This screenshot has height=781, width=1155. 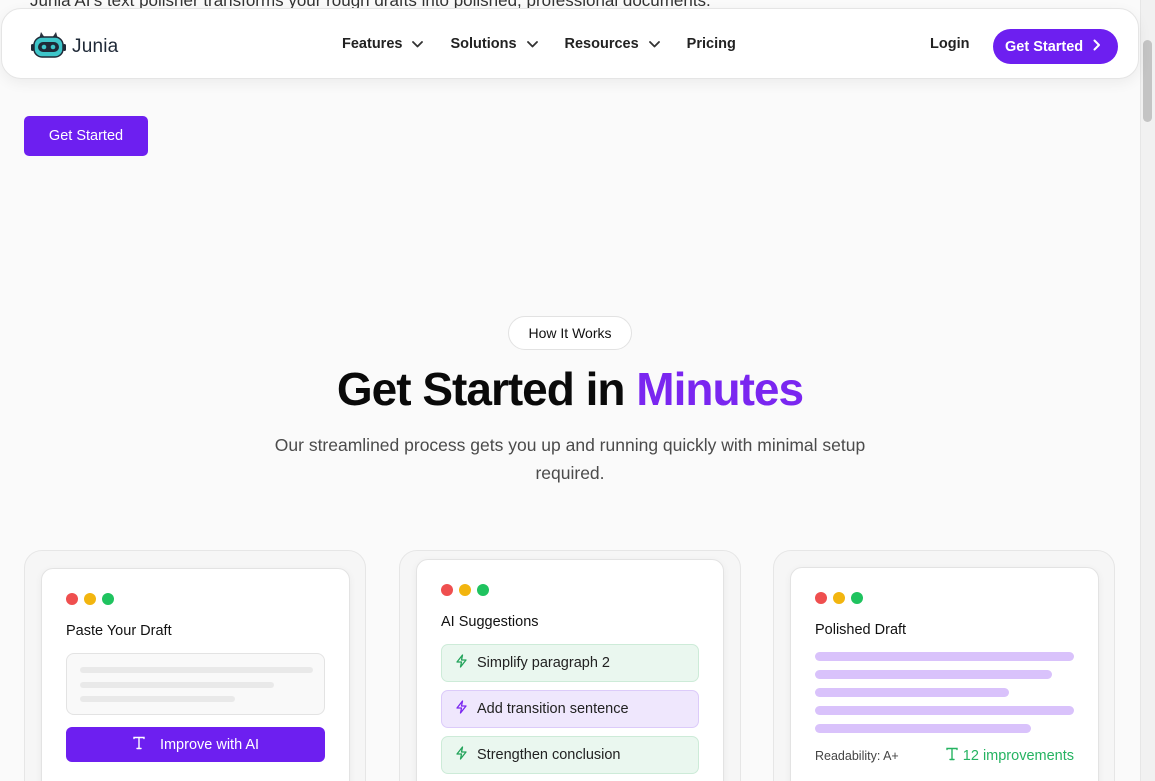 I want to click on login-link: Login, so click(x=949, y=44).